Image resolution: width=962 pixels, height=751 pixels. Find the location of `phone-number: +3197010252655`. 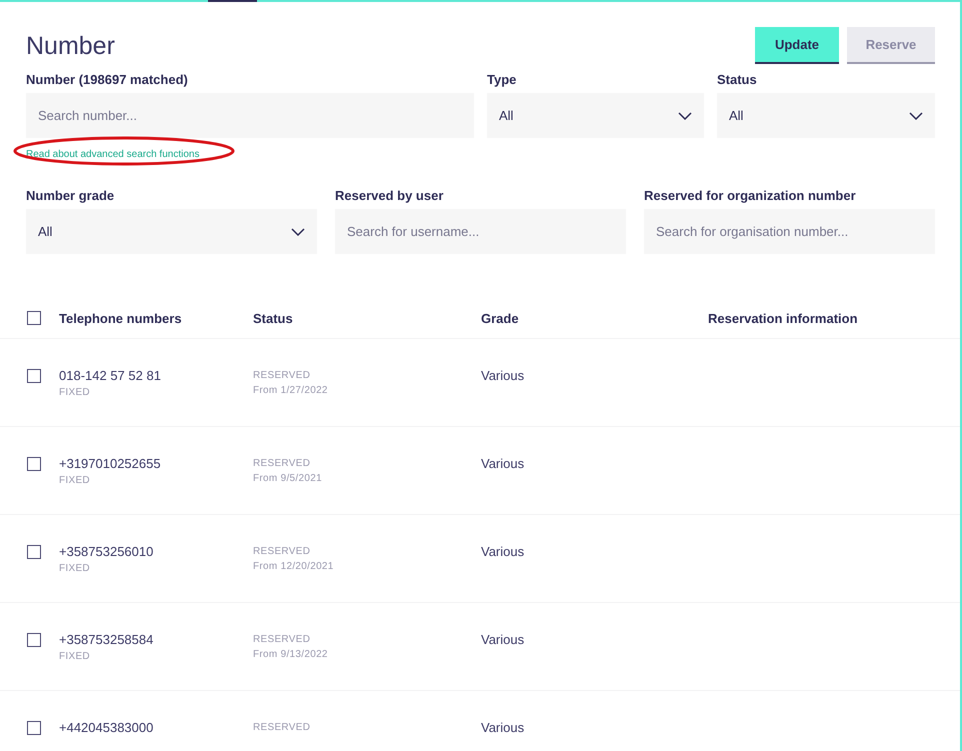

phone-number: +3197010252655 is located at coordinates (110, 463).